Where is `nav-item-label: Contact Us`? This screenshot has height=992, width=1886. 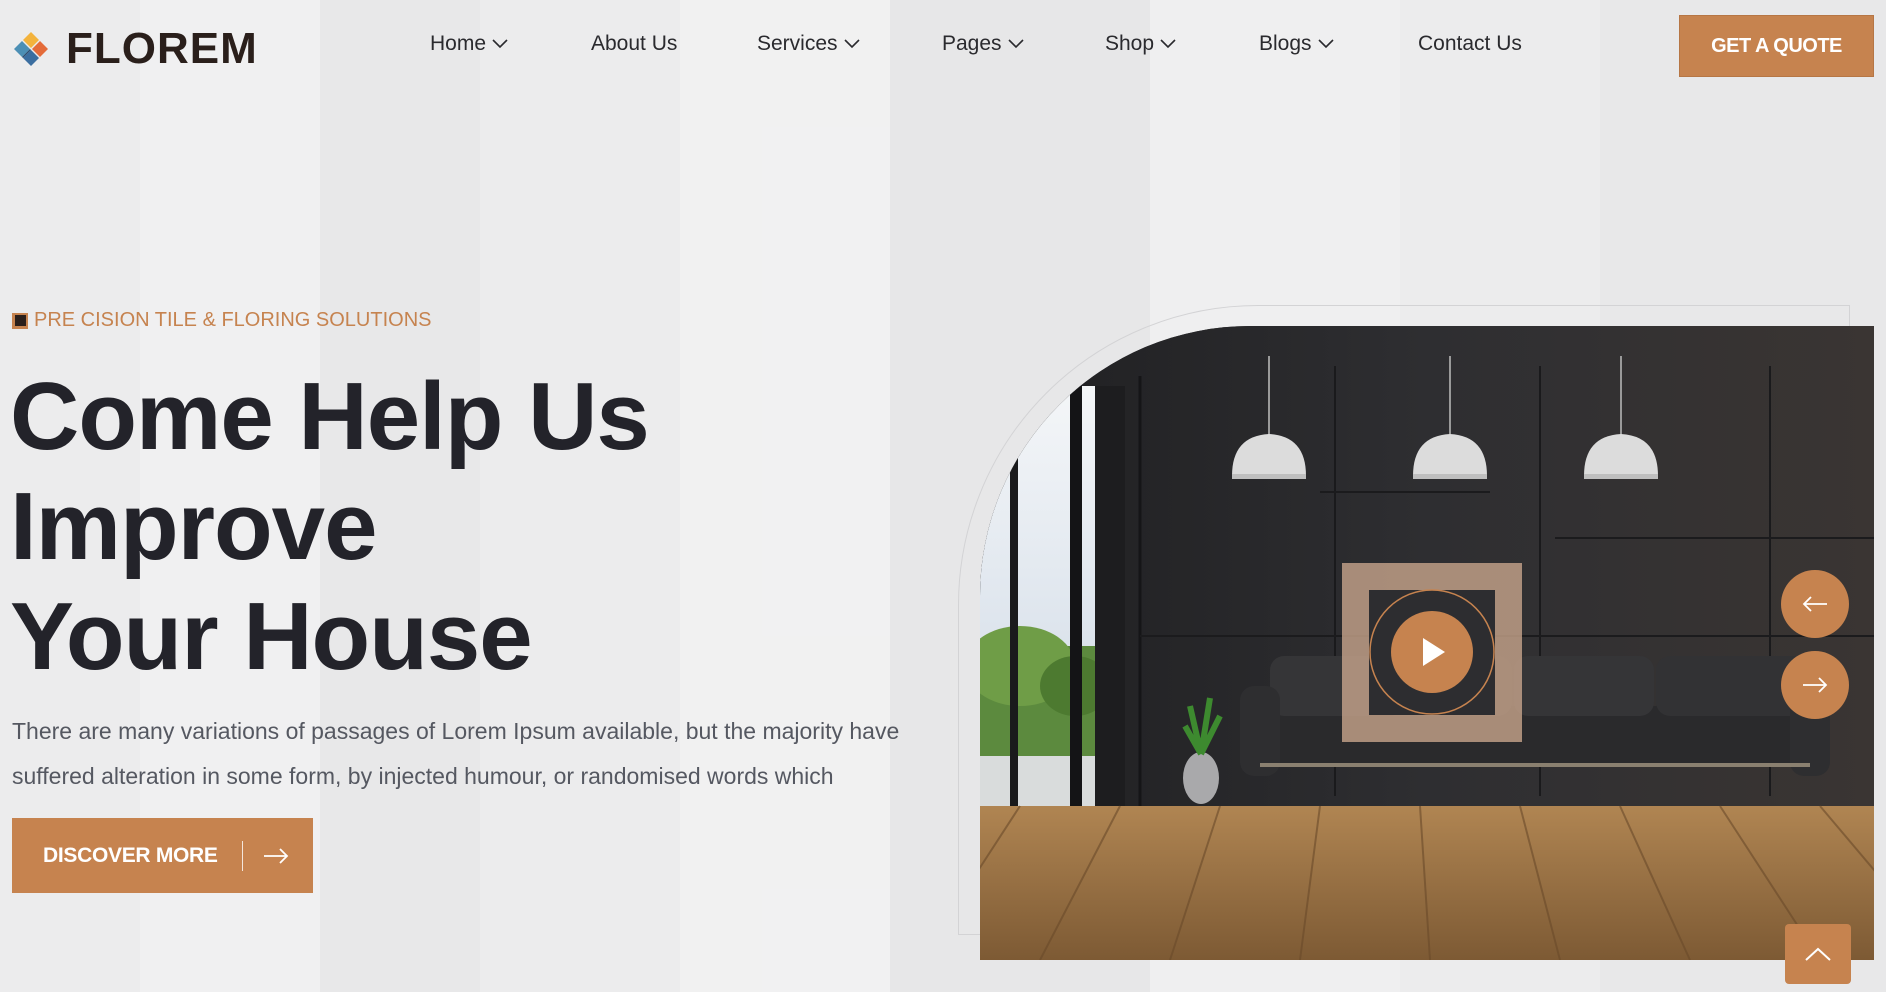 nav-item-label: Contact Us is located at coordinates (1470, 43).